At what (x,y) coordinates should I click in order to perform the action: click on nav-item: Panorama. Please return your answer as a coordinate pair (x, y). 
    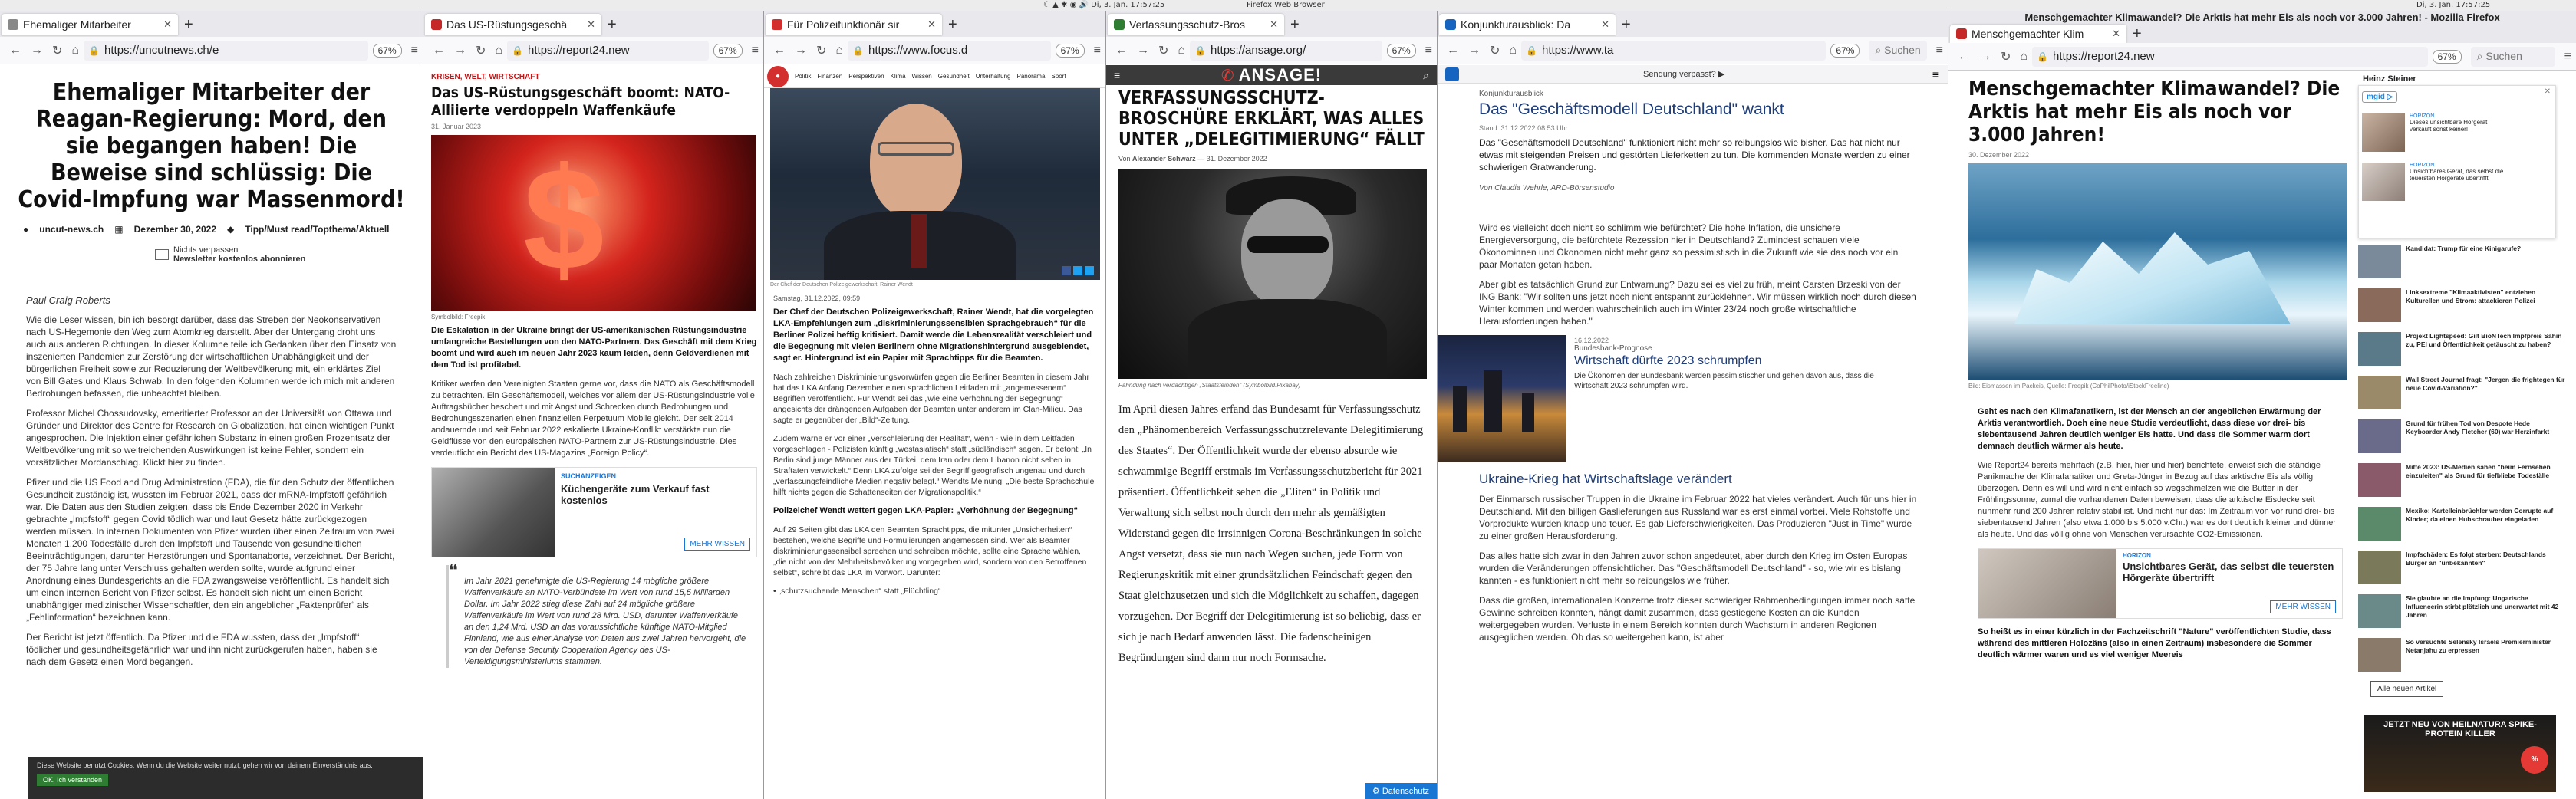
    Looking at the image, I should click on (1031, 76).